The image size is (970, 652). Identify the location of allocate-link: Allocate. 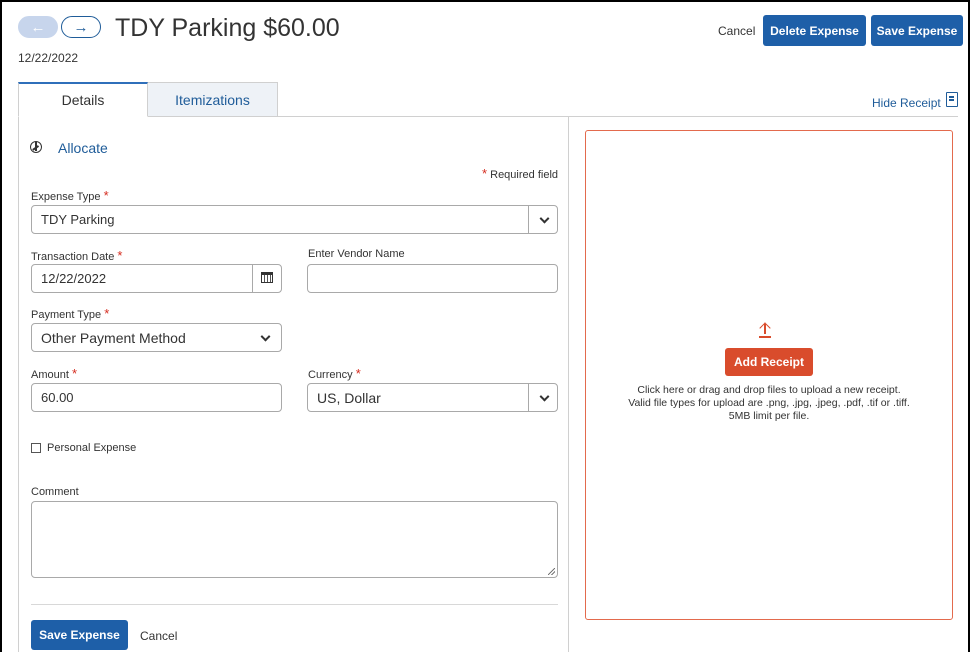
(83, 148).